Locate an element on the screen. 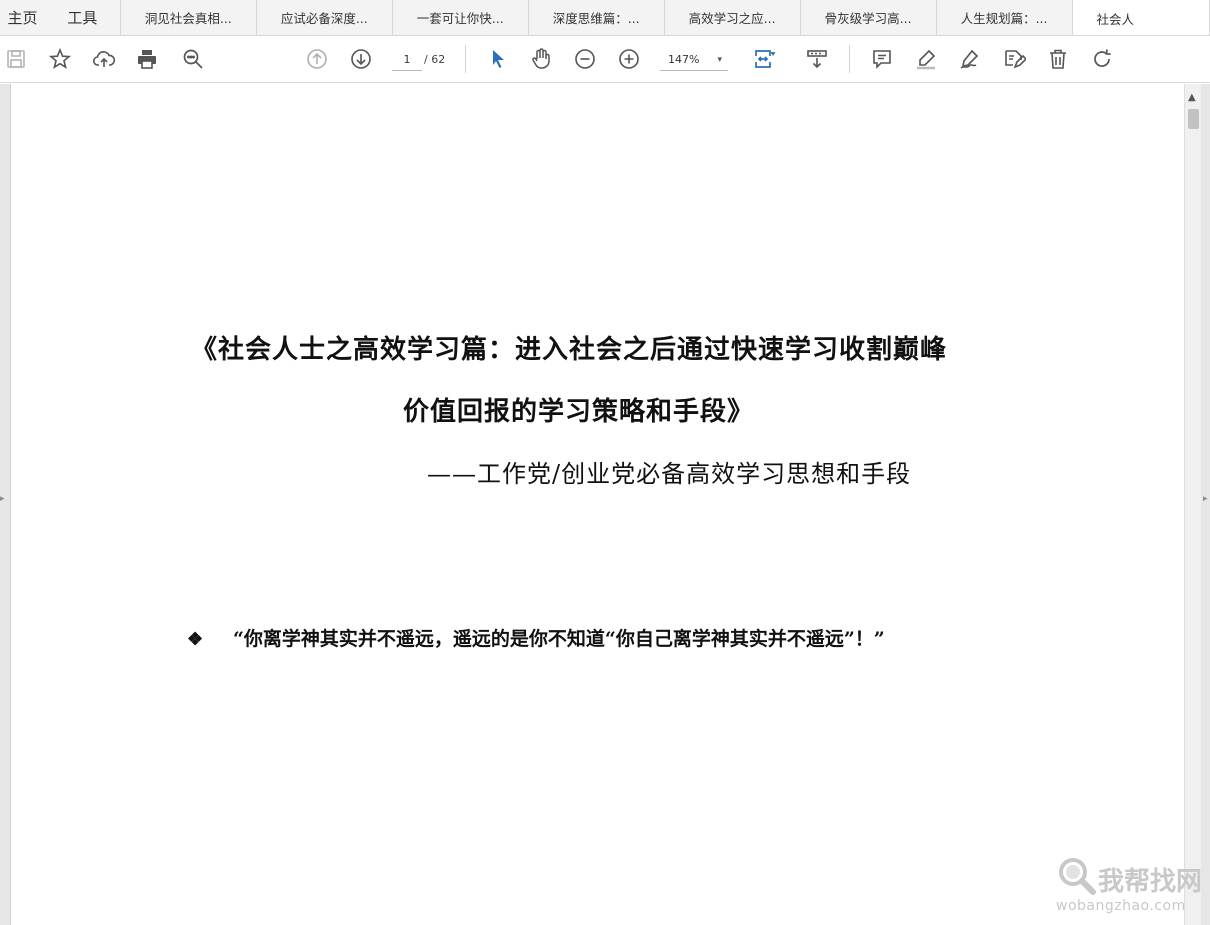  prev-page-button is located at coordinates (317, 59).